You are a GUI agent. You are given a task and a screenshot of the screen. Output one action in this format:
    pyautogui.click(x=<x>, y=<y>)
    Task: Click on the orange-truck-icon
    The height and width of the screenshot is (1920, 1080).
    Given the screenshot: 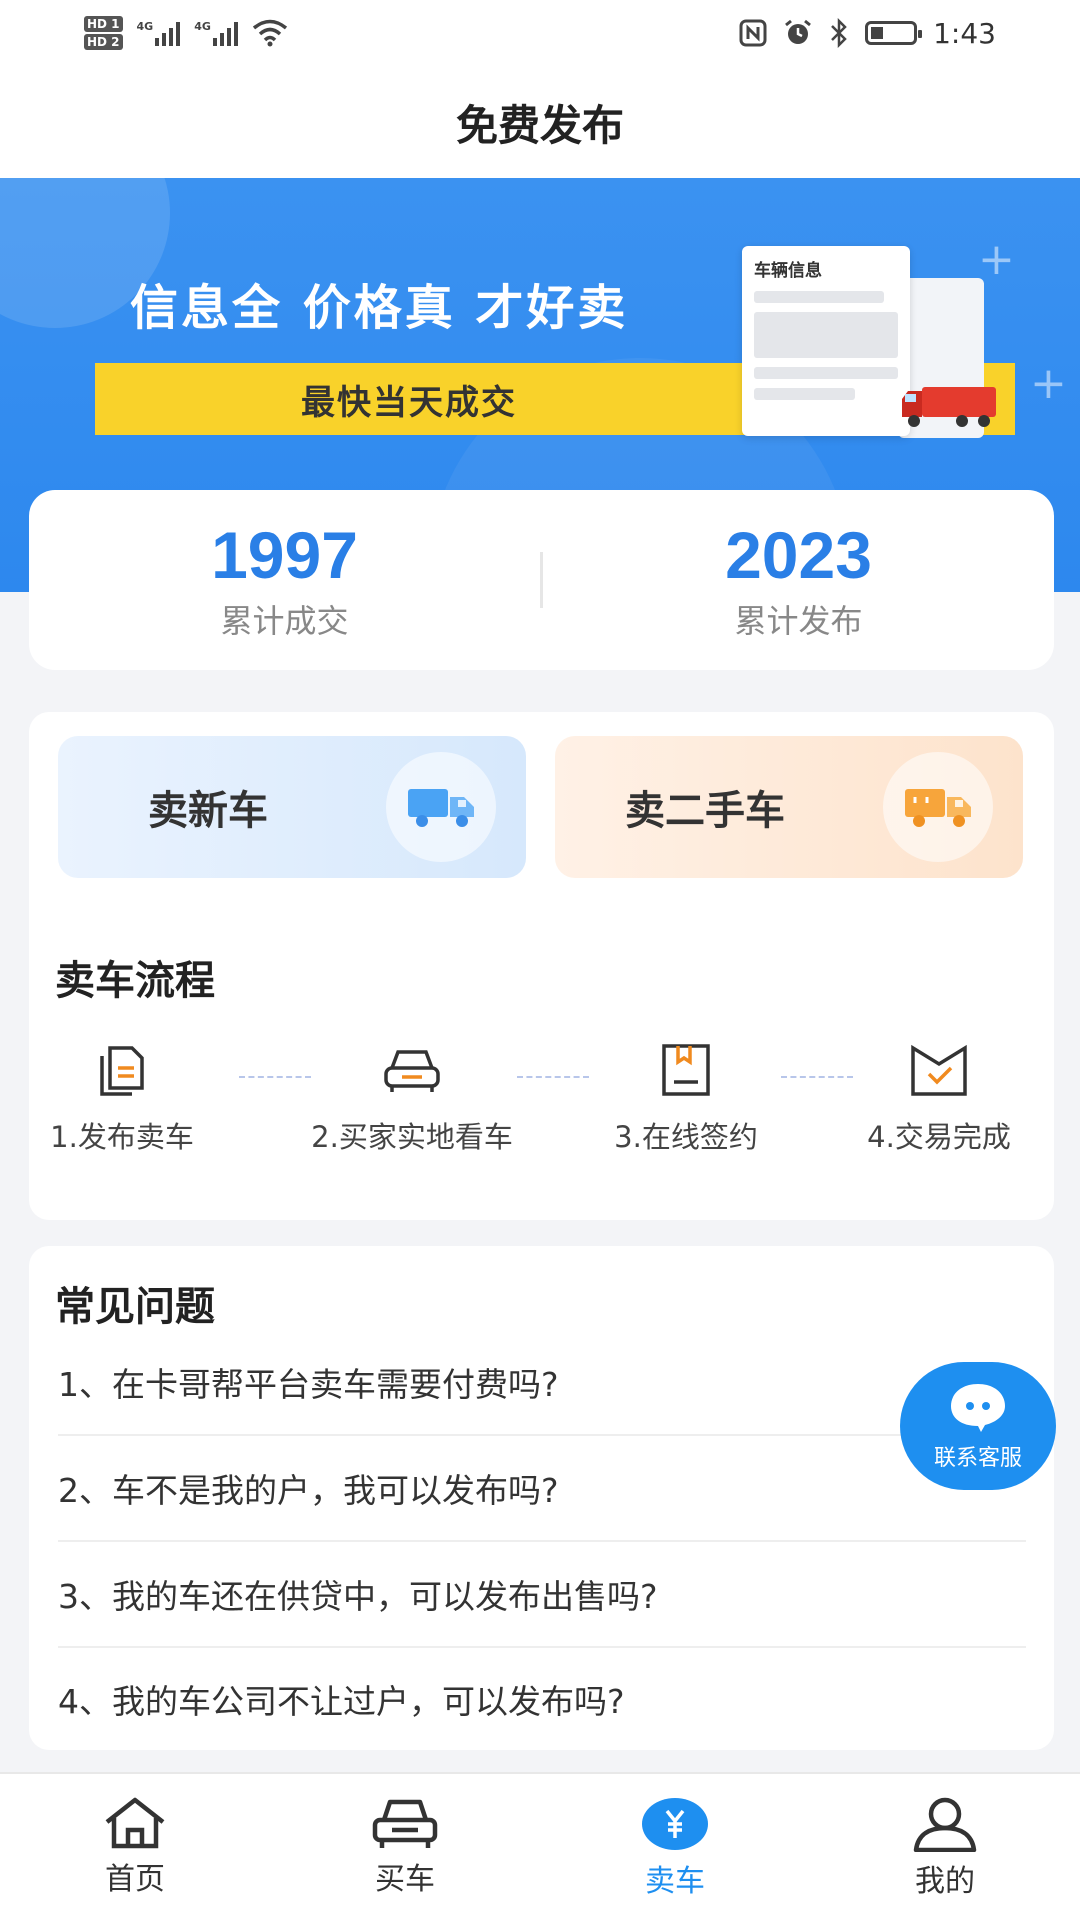 What is the action you would take?
    pyautogui.click(x=938, y=807)
    